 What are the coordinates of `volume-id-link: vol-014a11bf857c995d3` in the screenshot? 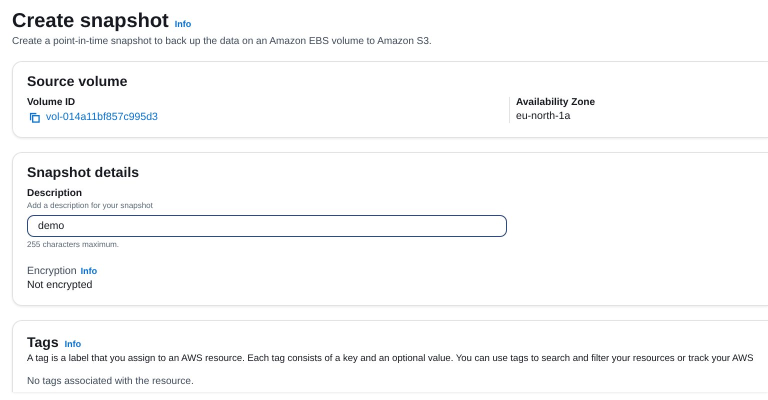 It's located at (102, 117).